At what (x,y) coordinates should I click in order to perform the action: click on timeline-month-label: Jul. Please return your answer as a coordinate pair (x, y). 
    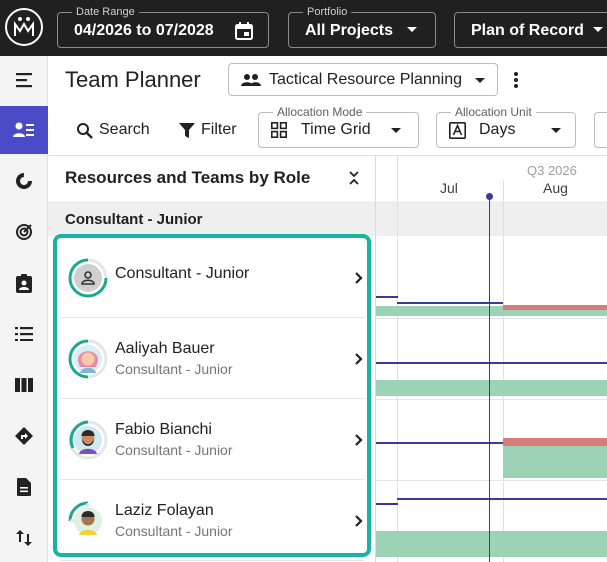
    Looking at the image, I should click on (449, 188).